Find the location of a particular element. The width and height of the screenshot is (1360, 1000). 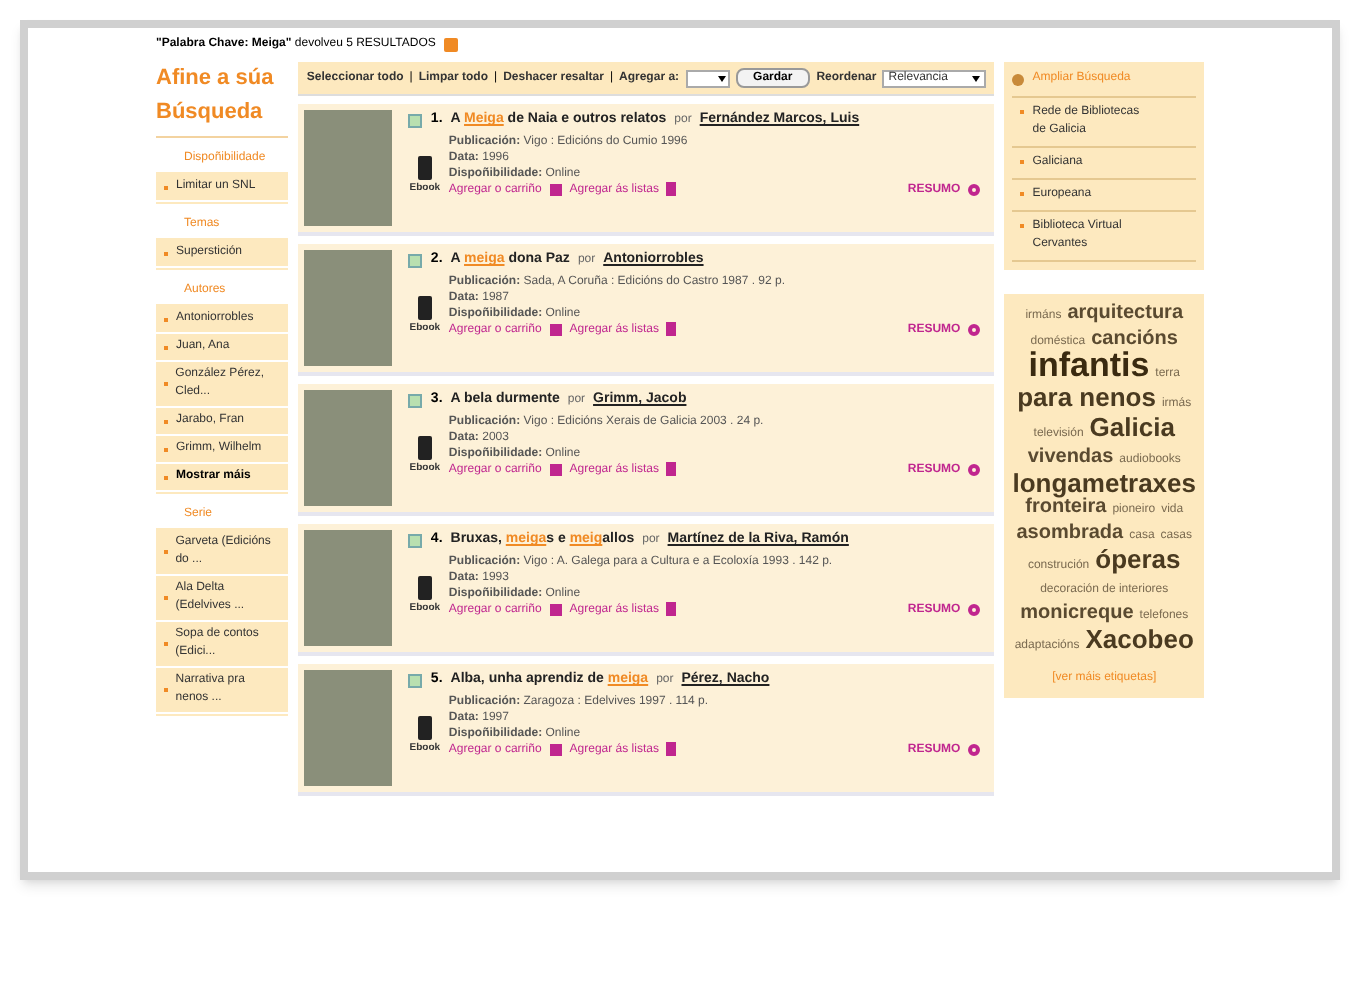

sidebar-title: Afine a súa Búsqueda is located at coordinates (222, 100).